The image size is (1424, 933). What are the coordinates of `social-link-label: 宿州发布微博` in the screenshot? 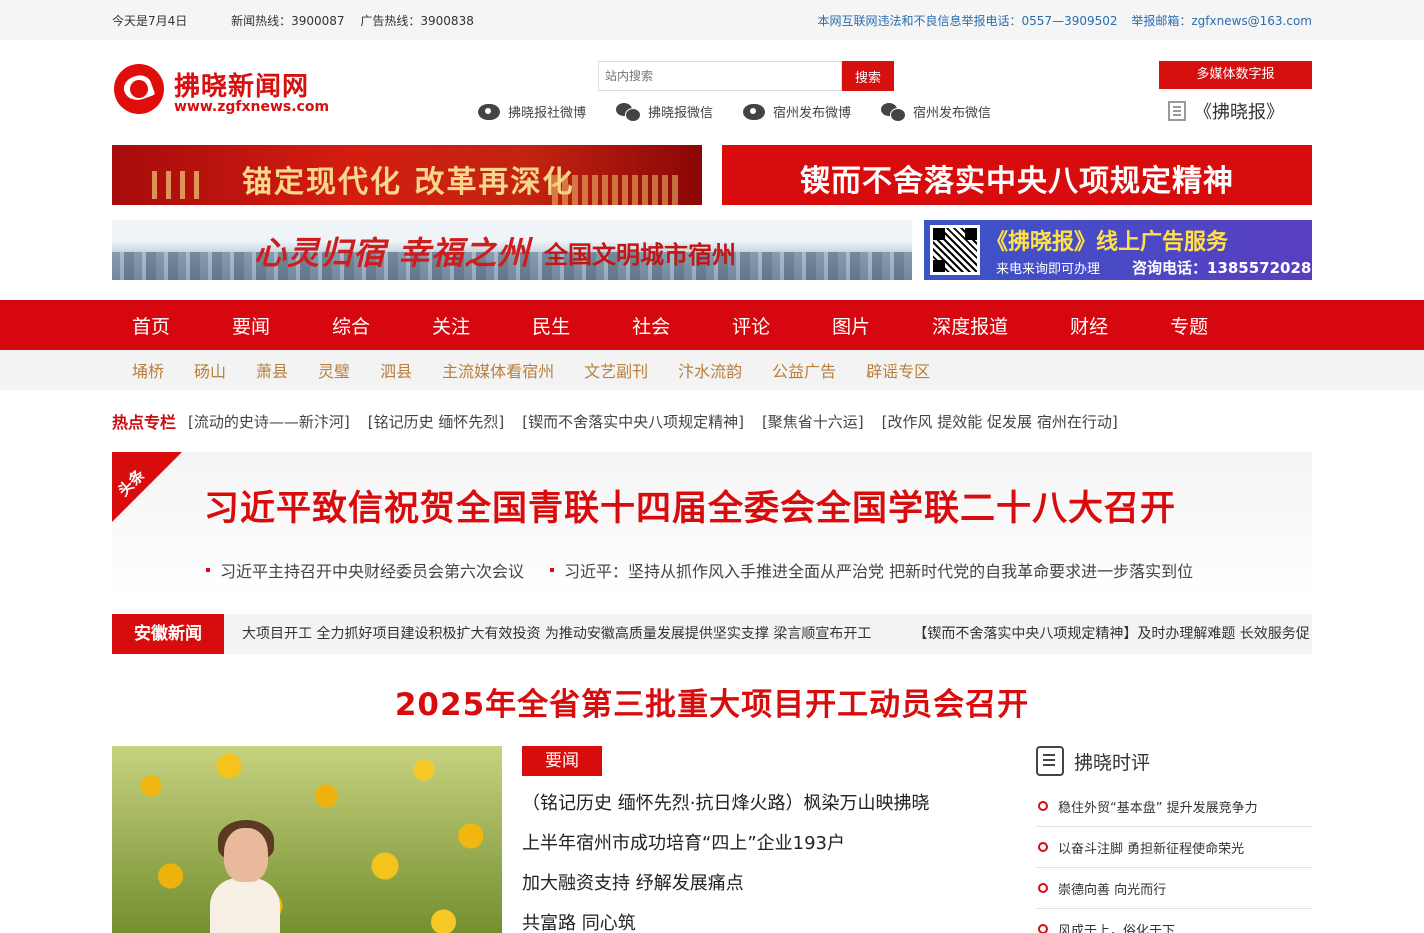 It's located at (812, 113).